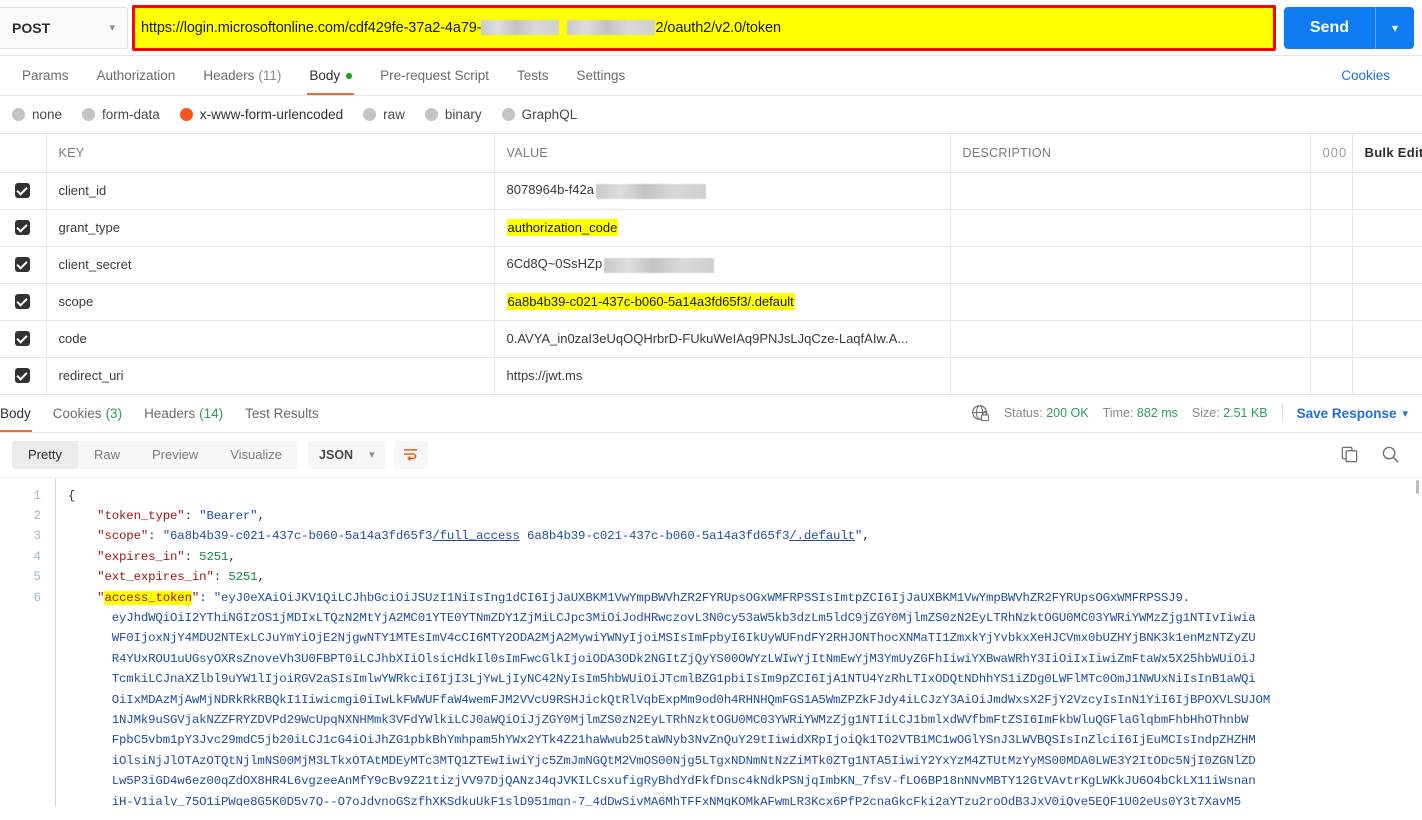 Image resolution: width=1422 pixels, height=820 pixels. I want to click on word-wrap-button, so click(410, 454).